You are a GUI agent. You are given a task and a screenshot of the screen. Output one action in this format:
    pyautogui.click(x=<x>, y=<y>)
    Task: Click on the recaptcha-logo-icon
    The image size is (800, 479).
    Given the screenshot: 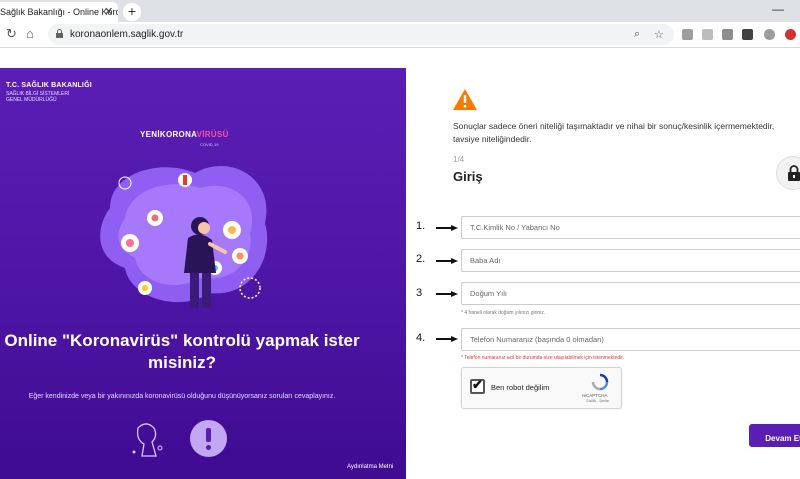 What is the action you would take?
    pyautogui.click(x=600, y=382)
    